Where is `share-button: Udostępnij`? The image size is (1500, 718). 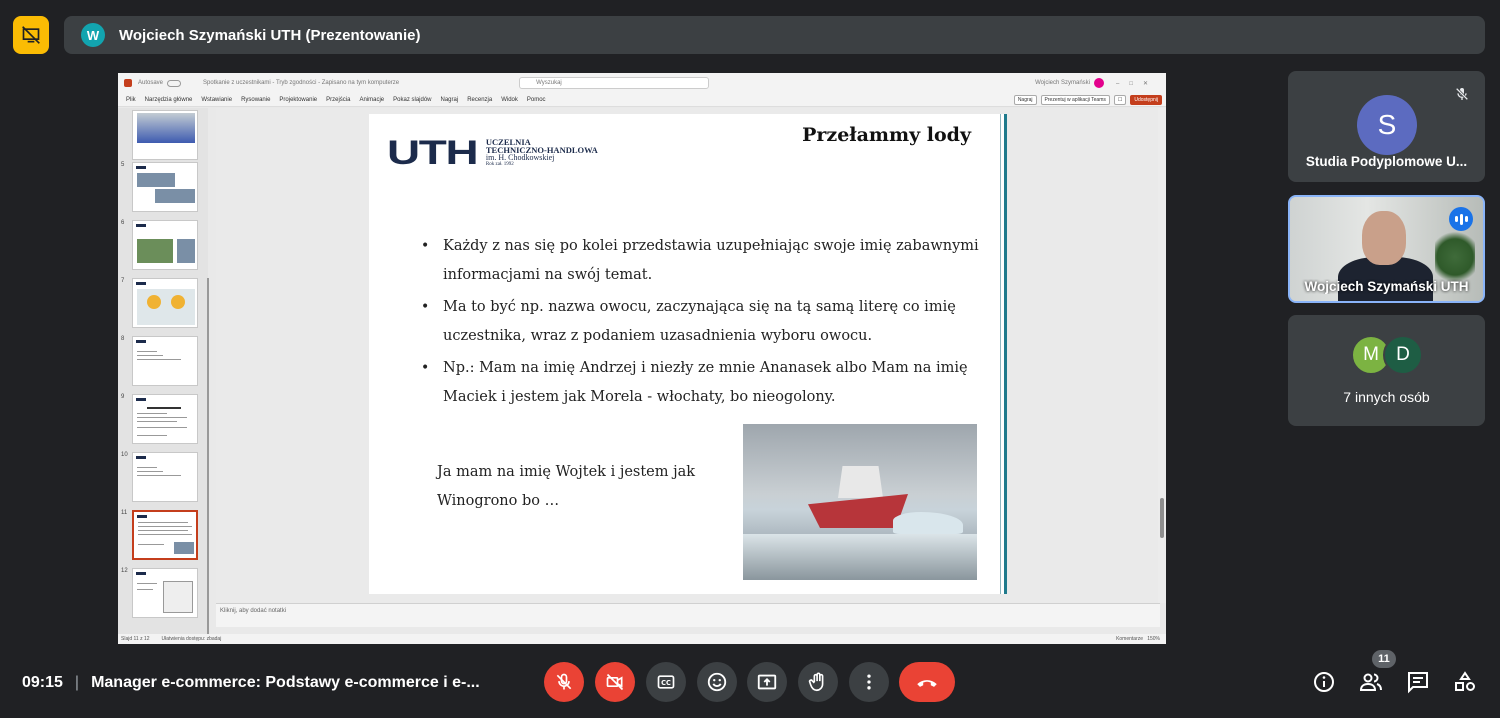 share-button: Udostępnij is located at coordinates (1146, 99).